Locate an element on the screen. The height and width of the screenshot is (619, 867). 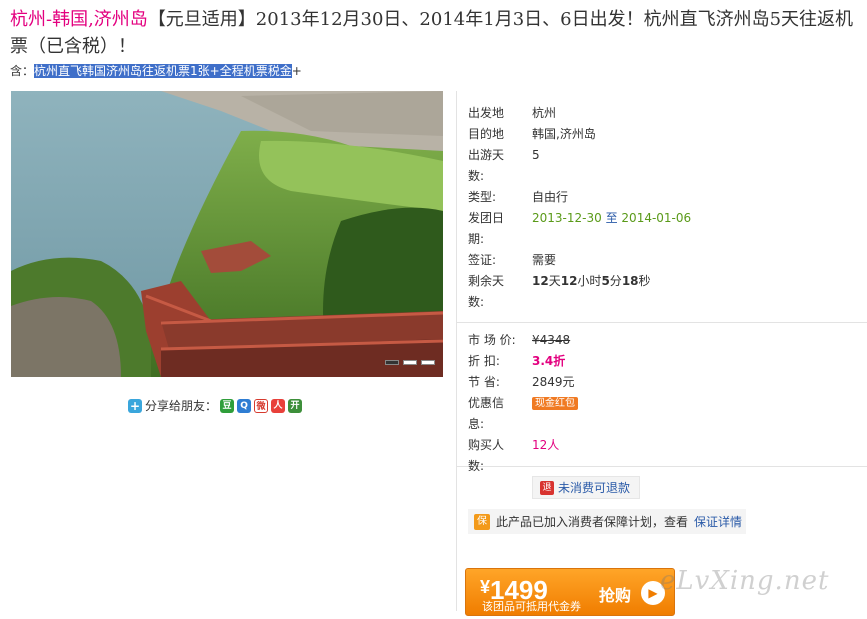
includes-suffix: + is located at coordinates (296, 71).